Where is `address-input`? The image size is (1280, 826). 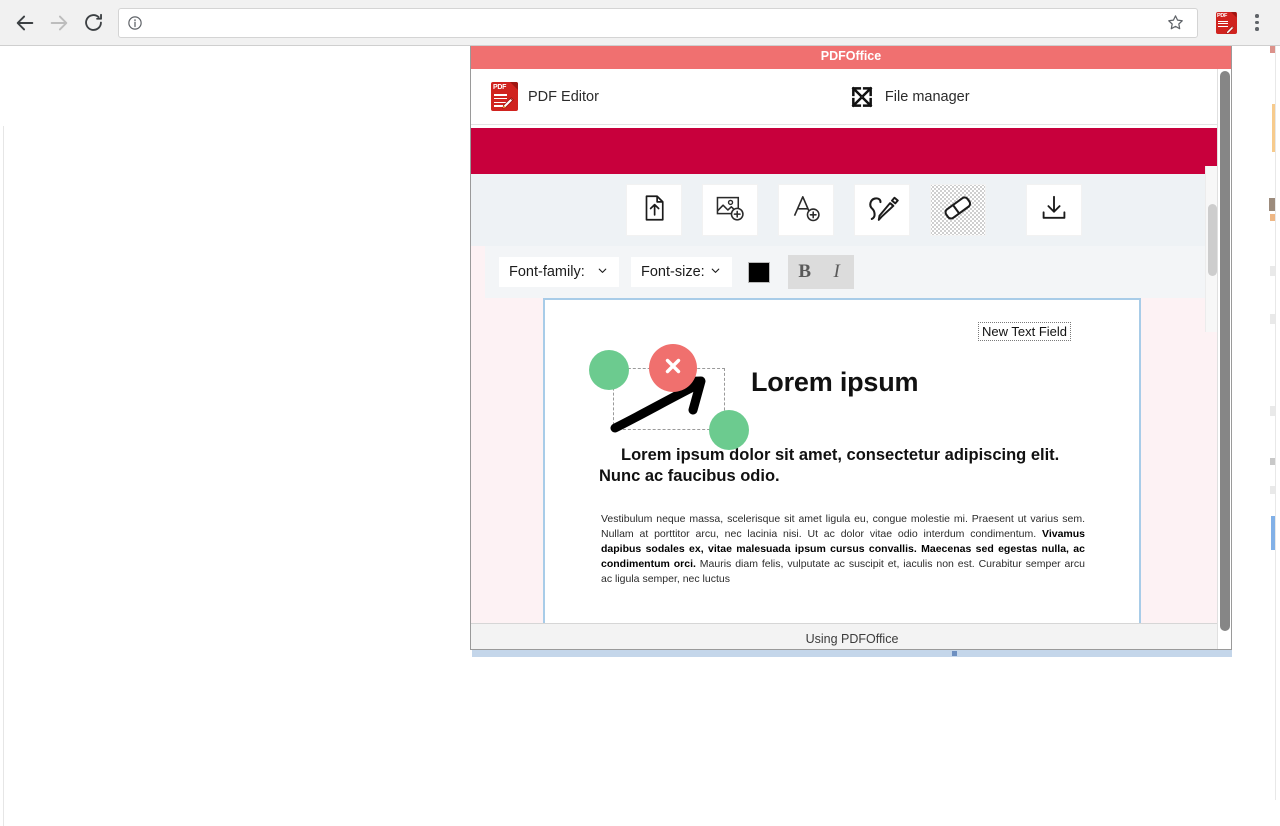 address-input is located at coordinates (655, 22).